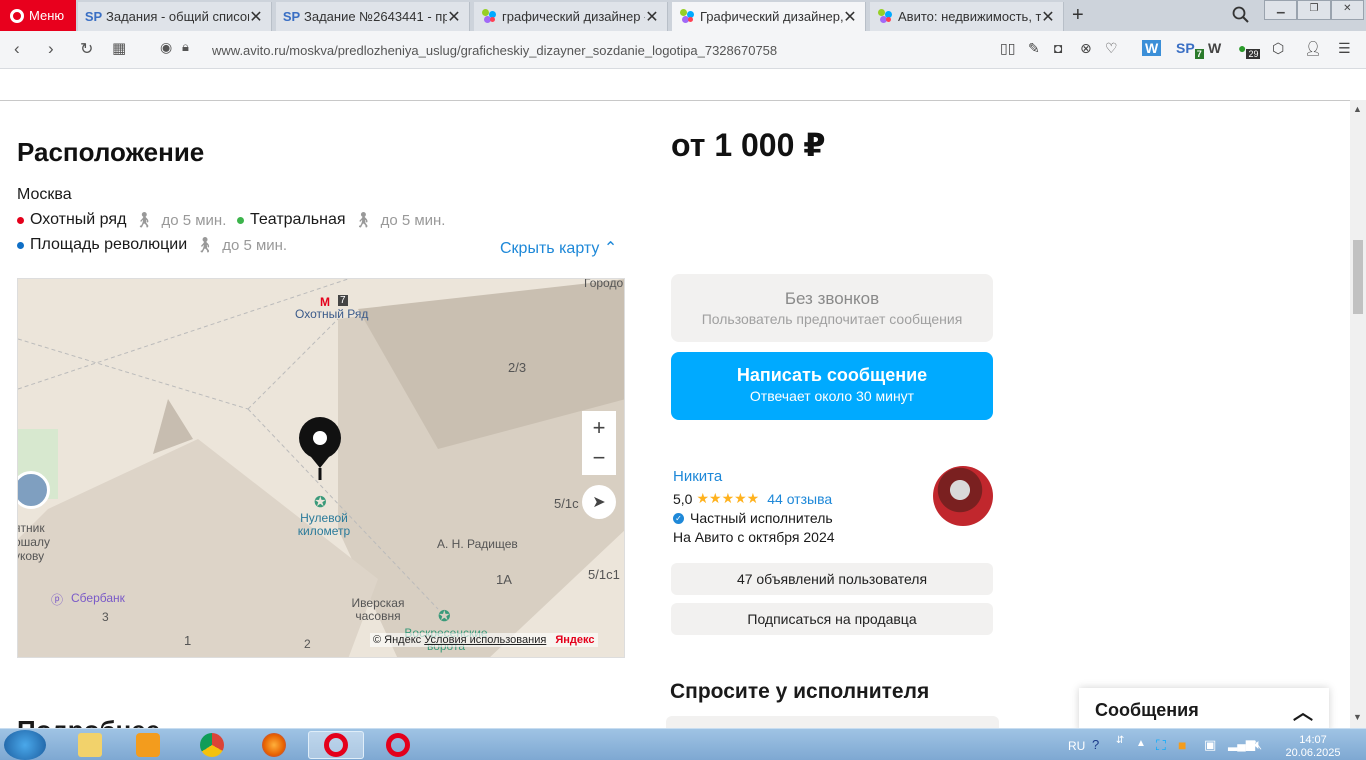 This screenshot has height=760, width=1366. What do you see at coordinates (240, 220) in the screenshot?
I see `metro-dot-icon` at bounding box center [240, 220].